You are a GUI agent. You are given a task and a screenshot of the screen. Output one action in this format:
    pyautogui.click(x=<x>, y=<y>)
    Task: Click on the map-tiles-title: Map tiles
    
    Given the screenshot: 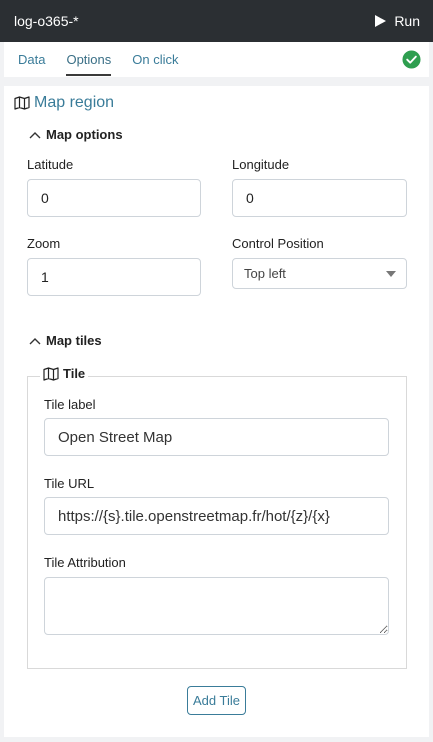 What is the action you would take?
    pyautogui.click(x=74, y=340)
    